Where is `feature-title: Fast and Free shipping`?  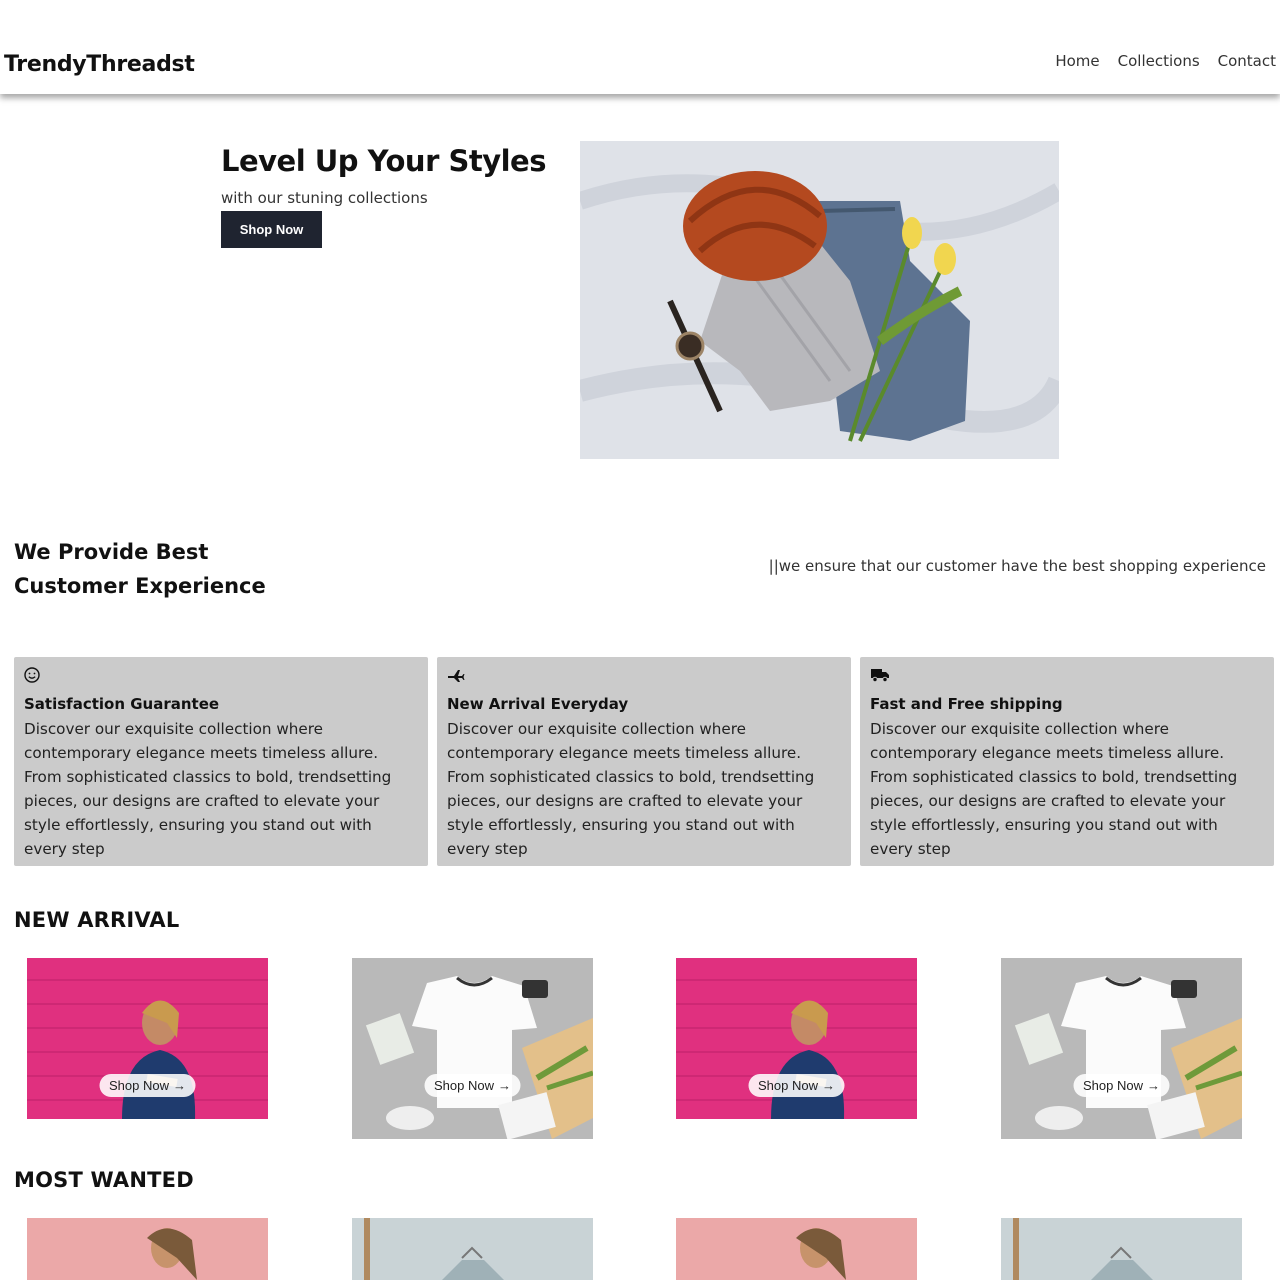
feature-title: Fast and Free shipping is located at coordinates (966, 704).